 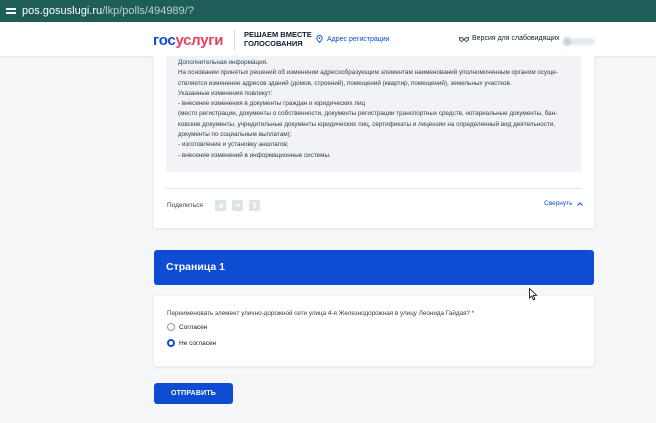 I want to click on url-host: pos.gosuslugi.ru, so click(x=62, y=11).